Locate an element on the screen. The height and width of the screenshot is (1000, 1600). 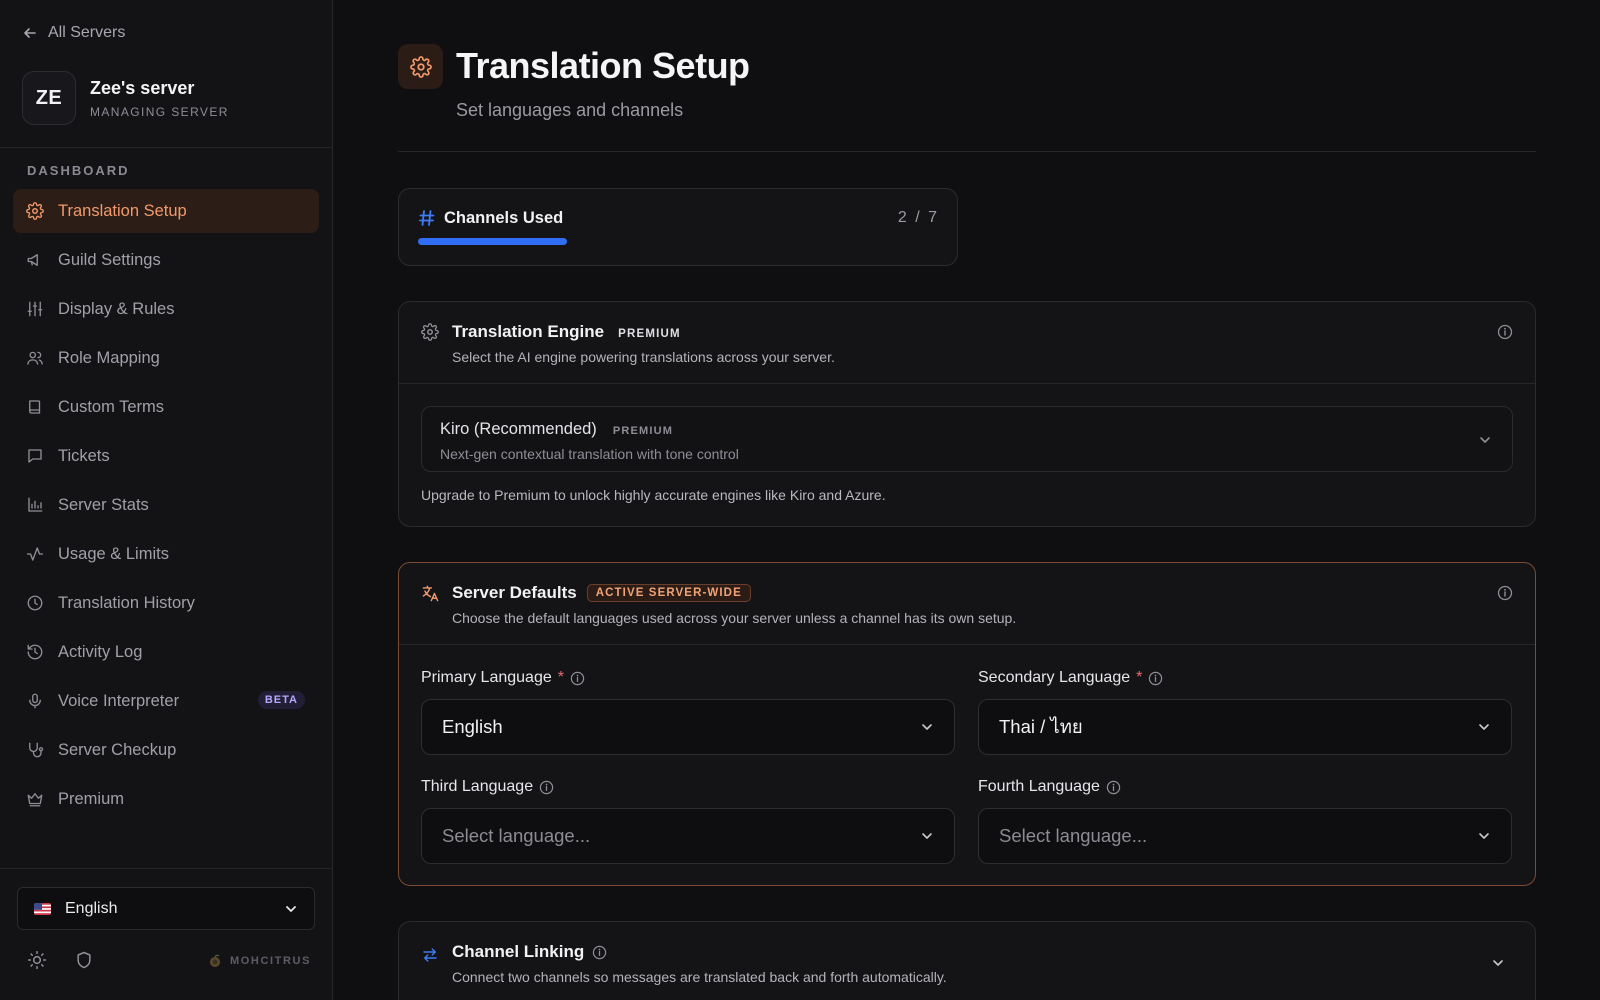
users-icon is located at coordinates (35, 358).